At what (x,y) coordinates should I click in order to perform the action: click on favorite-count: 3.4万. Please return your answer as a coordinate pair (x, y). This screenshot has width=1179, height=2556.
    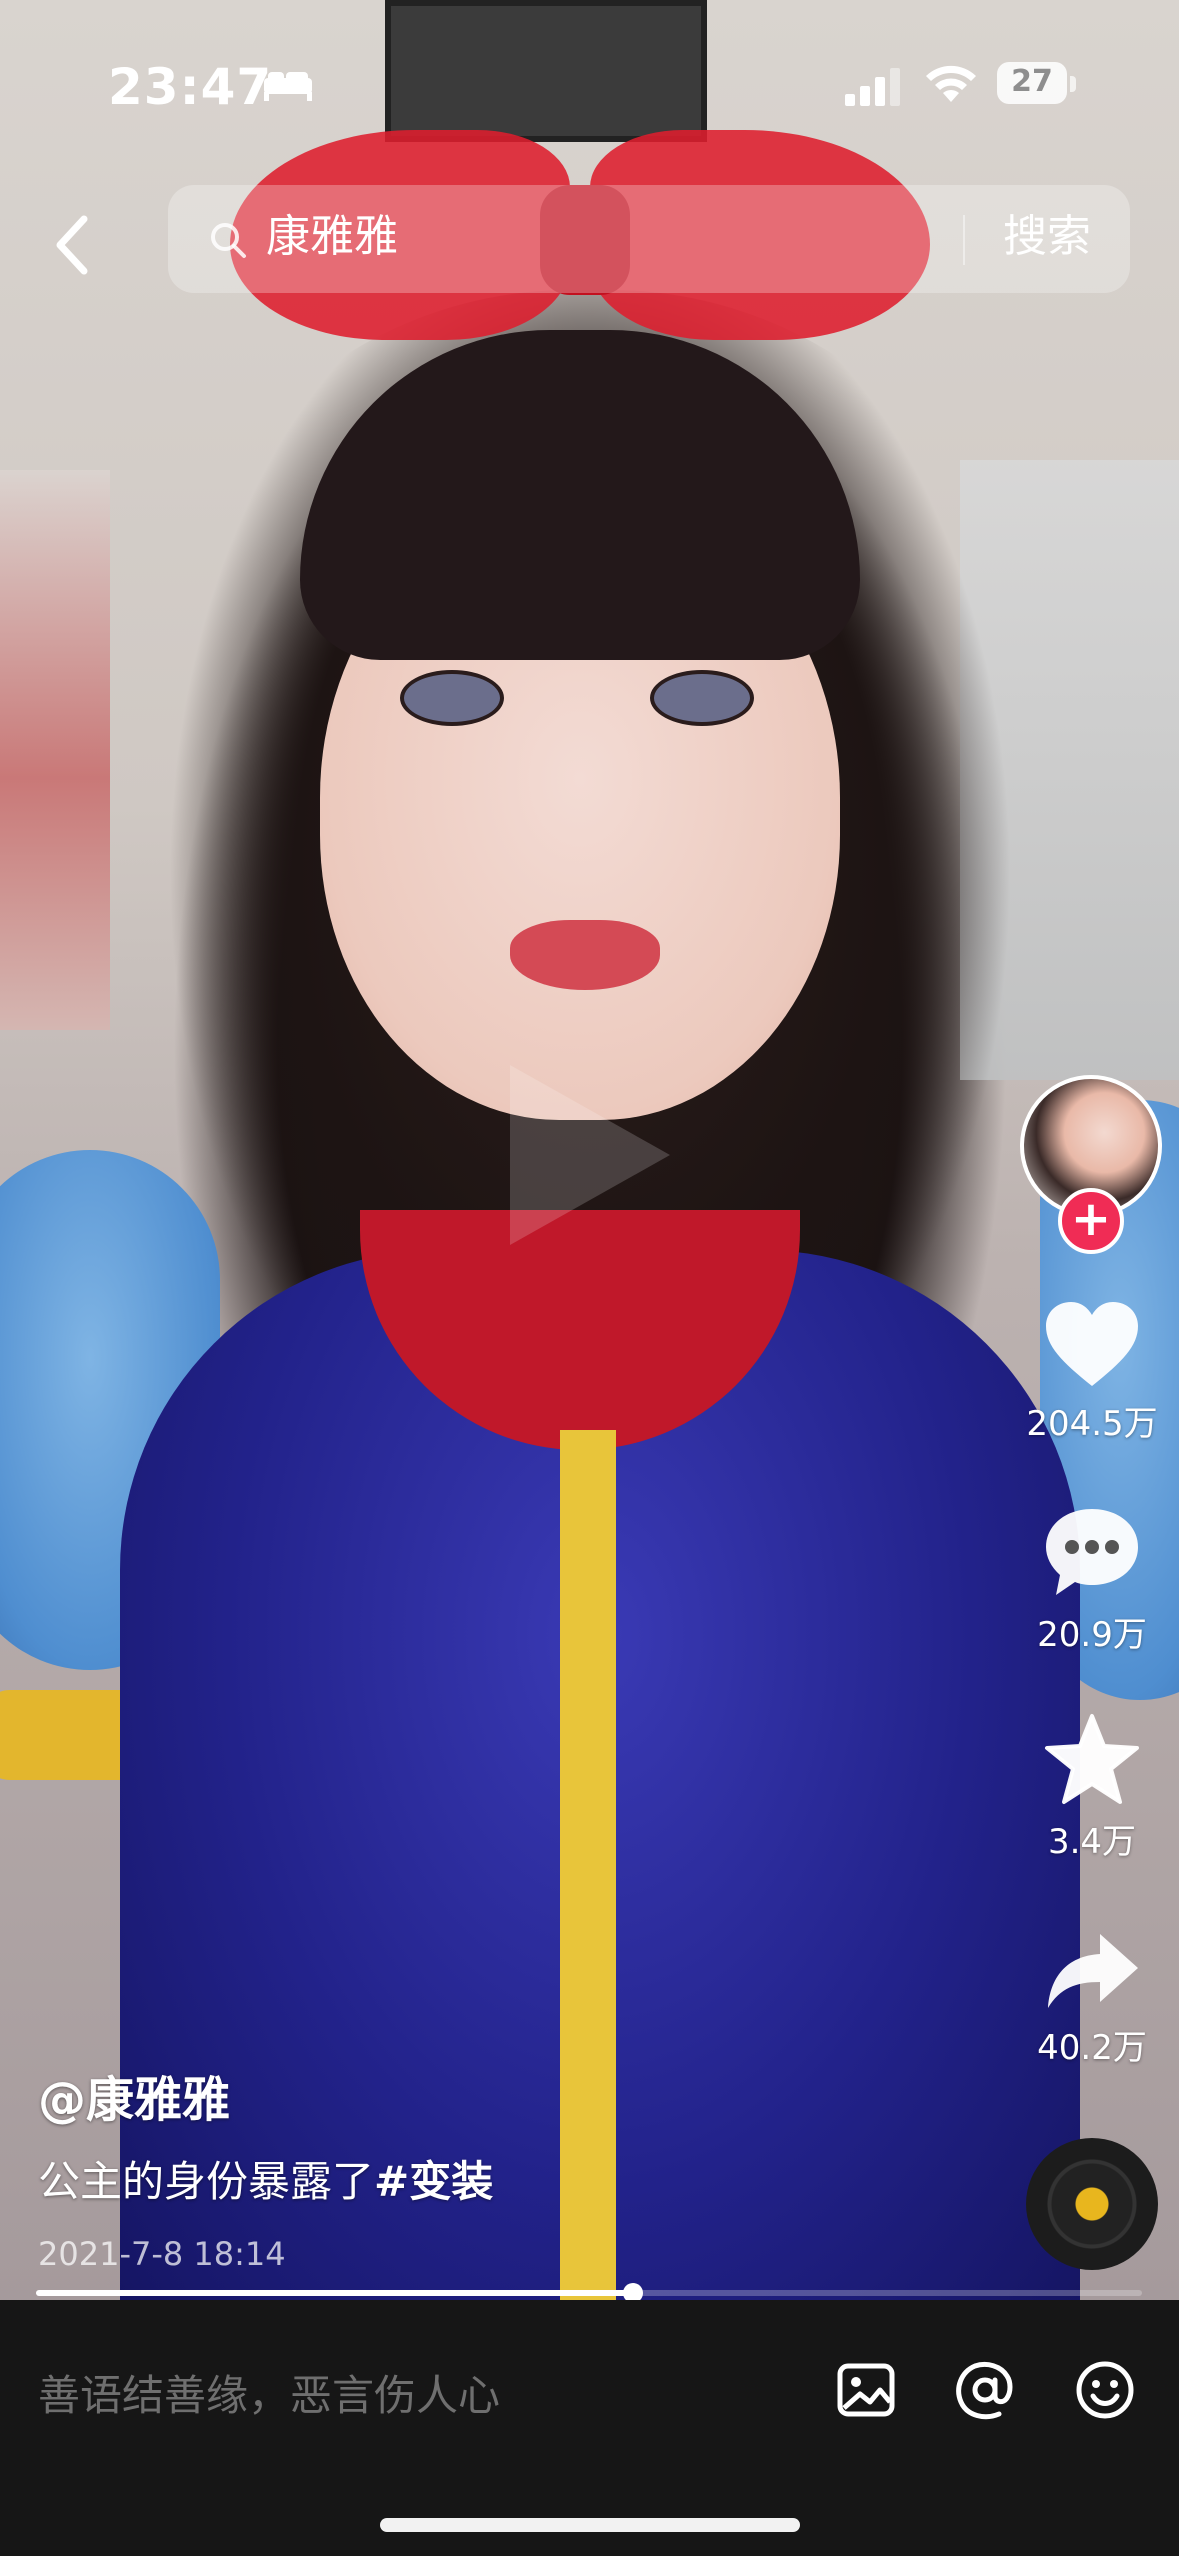
    Looking at the image, I should click on (1092, 1842).